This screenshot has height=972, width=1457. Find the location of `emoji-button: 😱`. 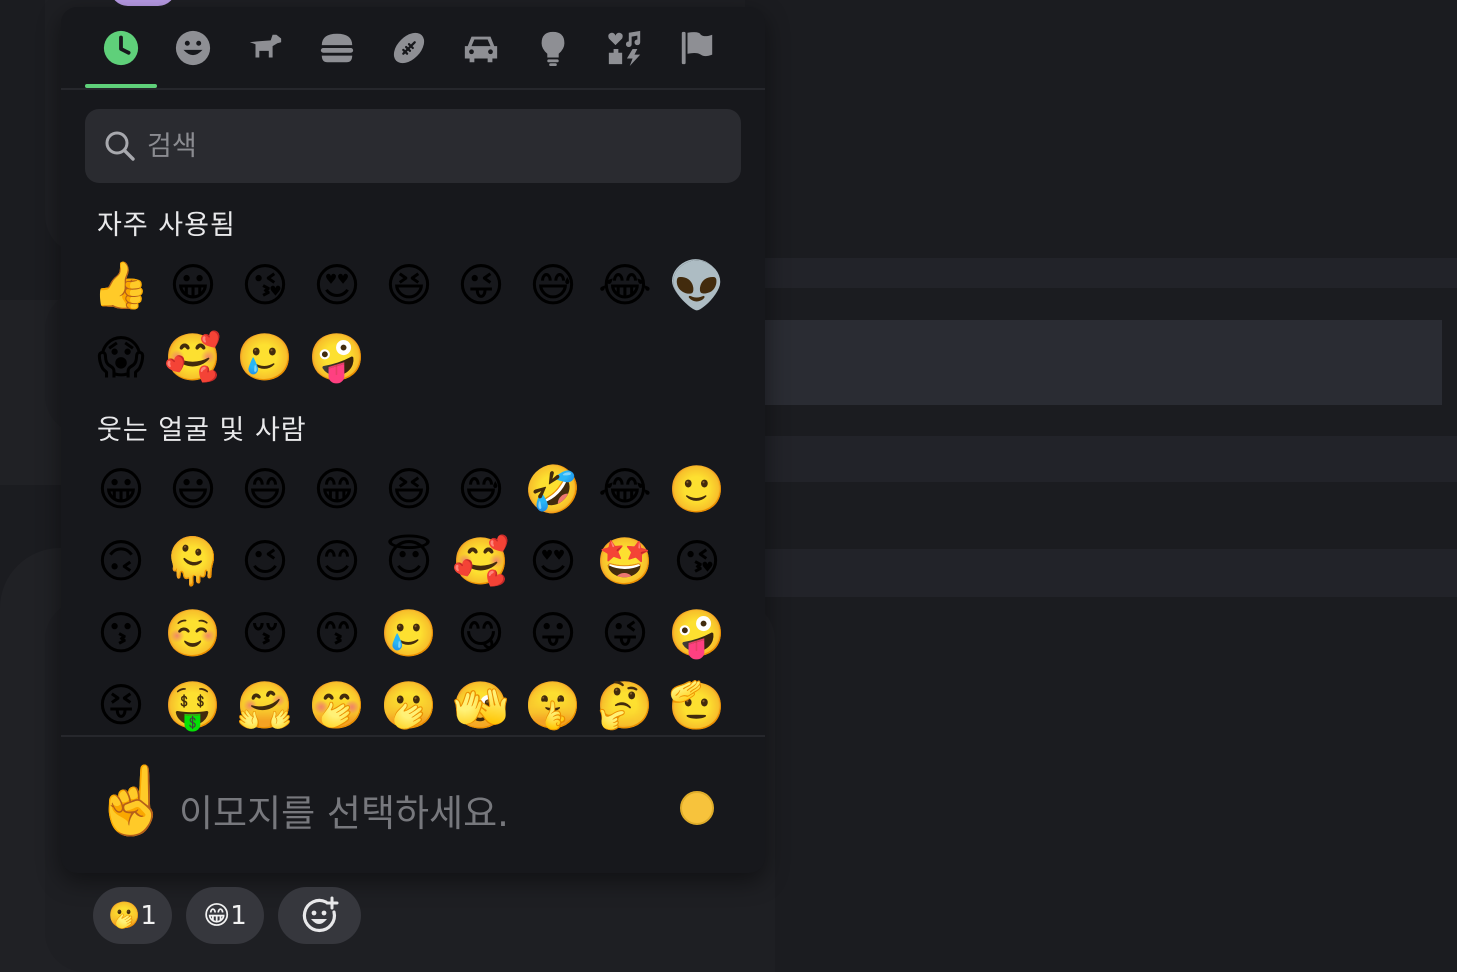

emoji-button: 😱 is located at coordinates (121, 357).